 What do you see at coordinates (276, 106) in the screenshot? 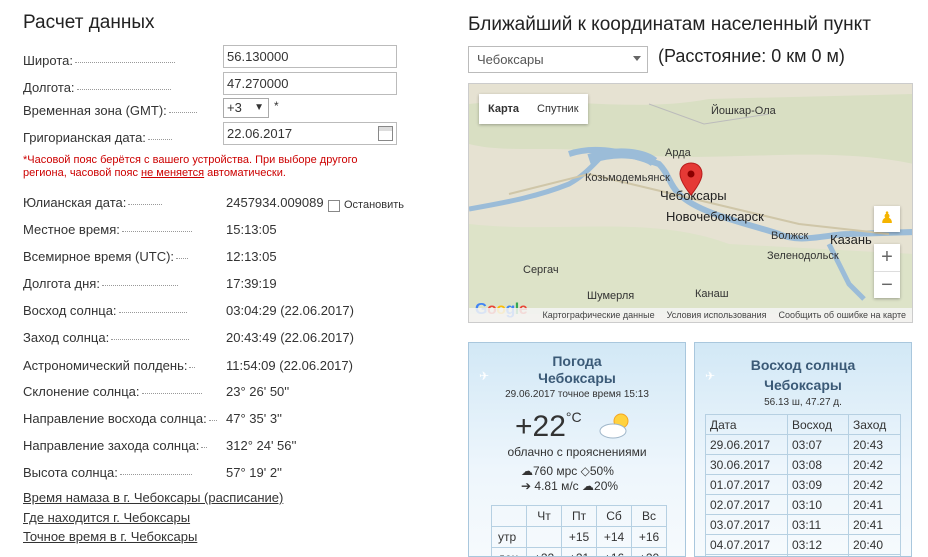
I see `timezone-star: *` at bounding box center [276, 106].